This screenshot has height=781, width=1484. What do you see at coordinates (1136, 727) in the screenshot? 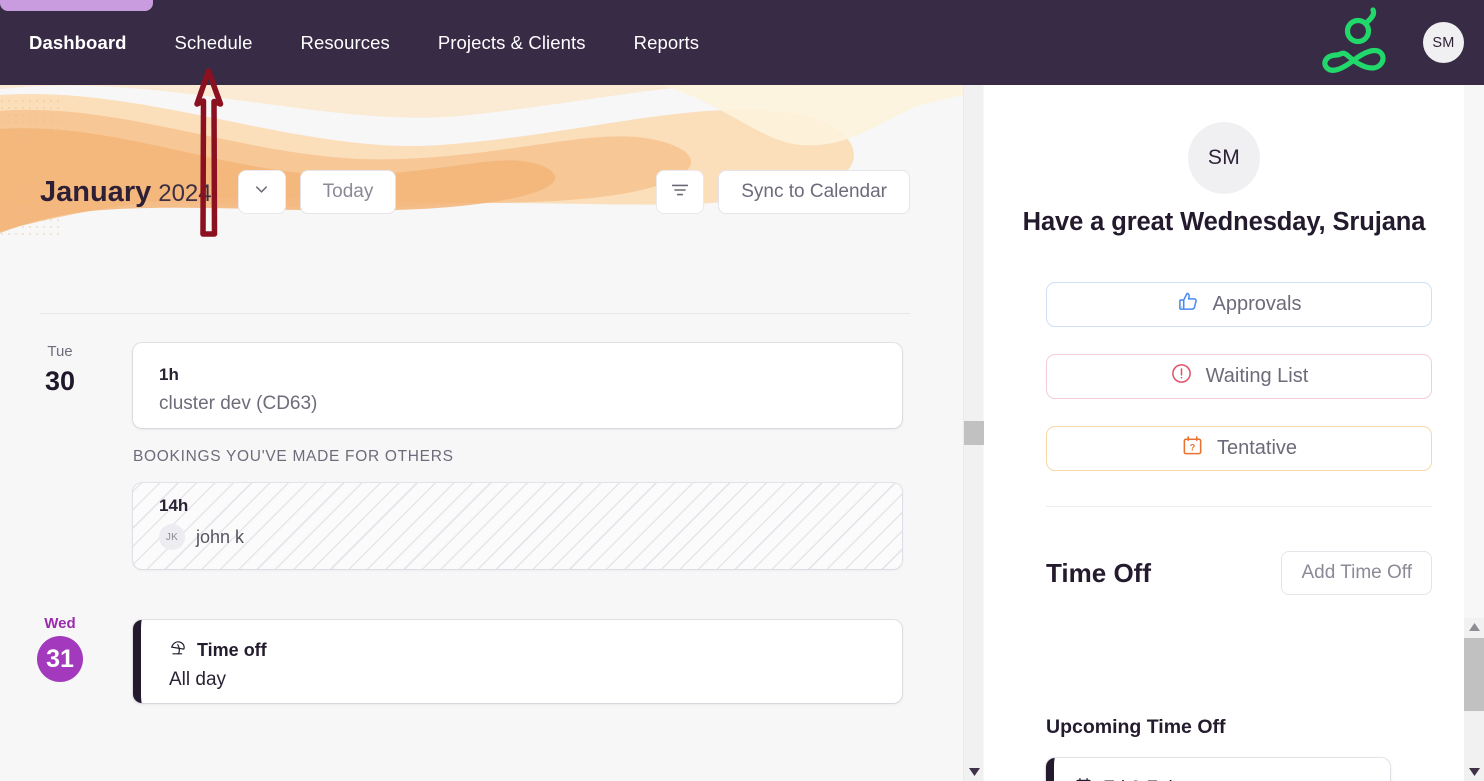
I see `upcoming-time-off-label: Upcoming Time Off` at bounding box center [1136, 727].